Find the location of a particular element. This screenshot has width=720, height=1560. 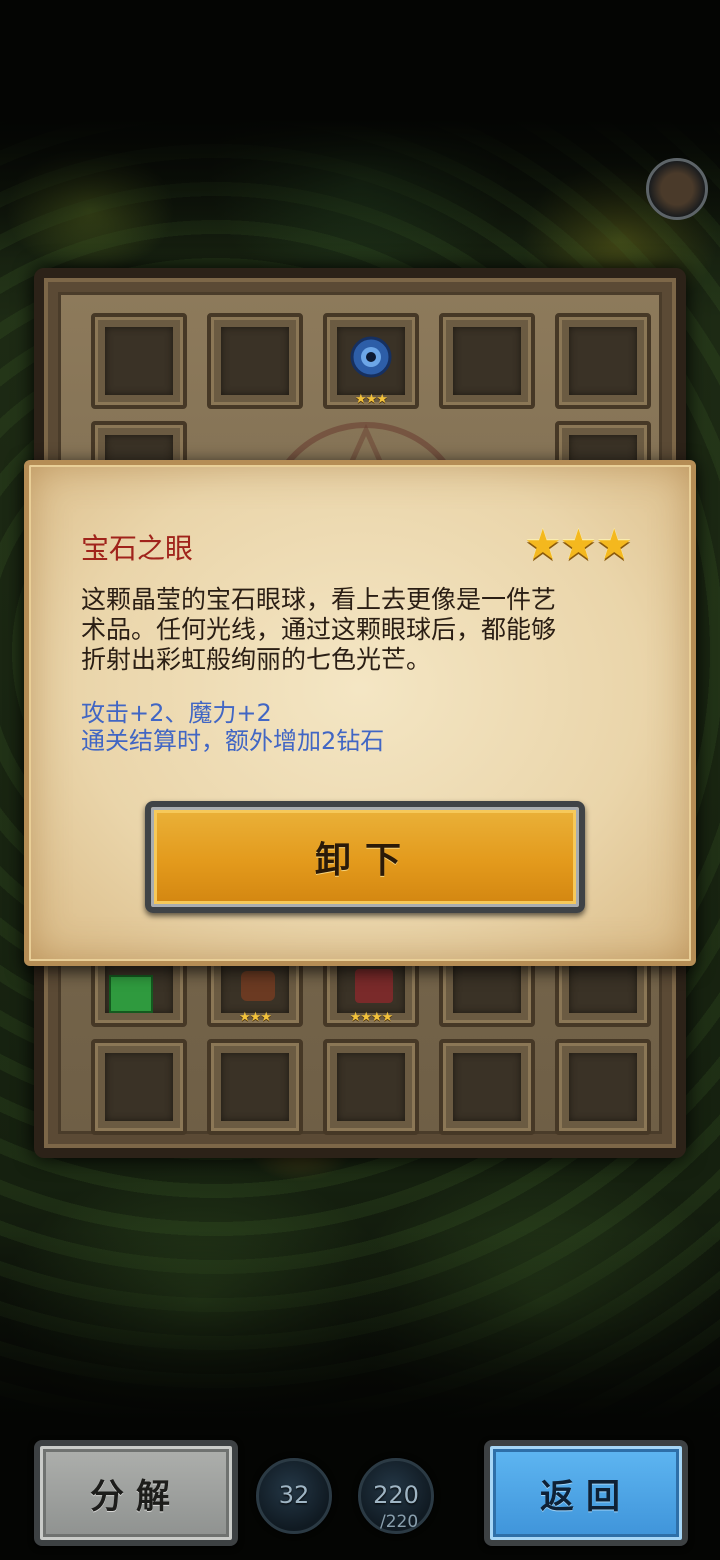

slot-star-rating: ★★★★ is located at coordinates (371, 1017).